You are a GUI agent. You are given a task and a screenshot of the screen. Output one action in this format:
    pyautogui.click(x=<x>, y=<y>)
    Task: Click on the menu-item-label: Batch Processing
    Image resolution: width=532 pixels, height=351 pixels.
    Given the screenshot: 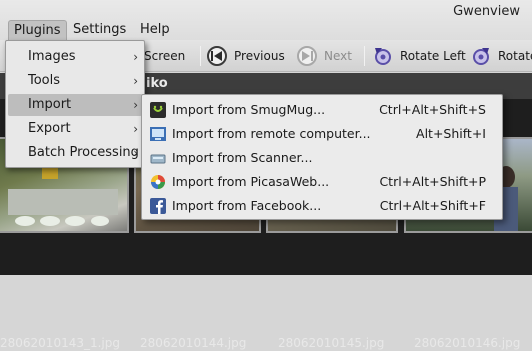 What is the action you would take?
    pyautogui.click(x=83, y=152)
    